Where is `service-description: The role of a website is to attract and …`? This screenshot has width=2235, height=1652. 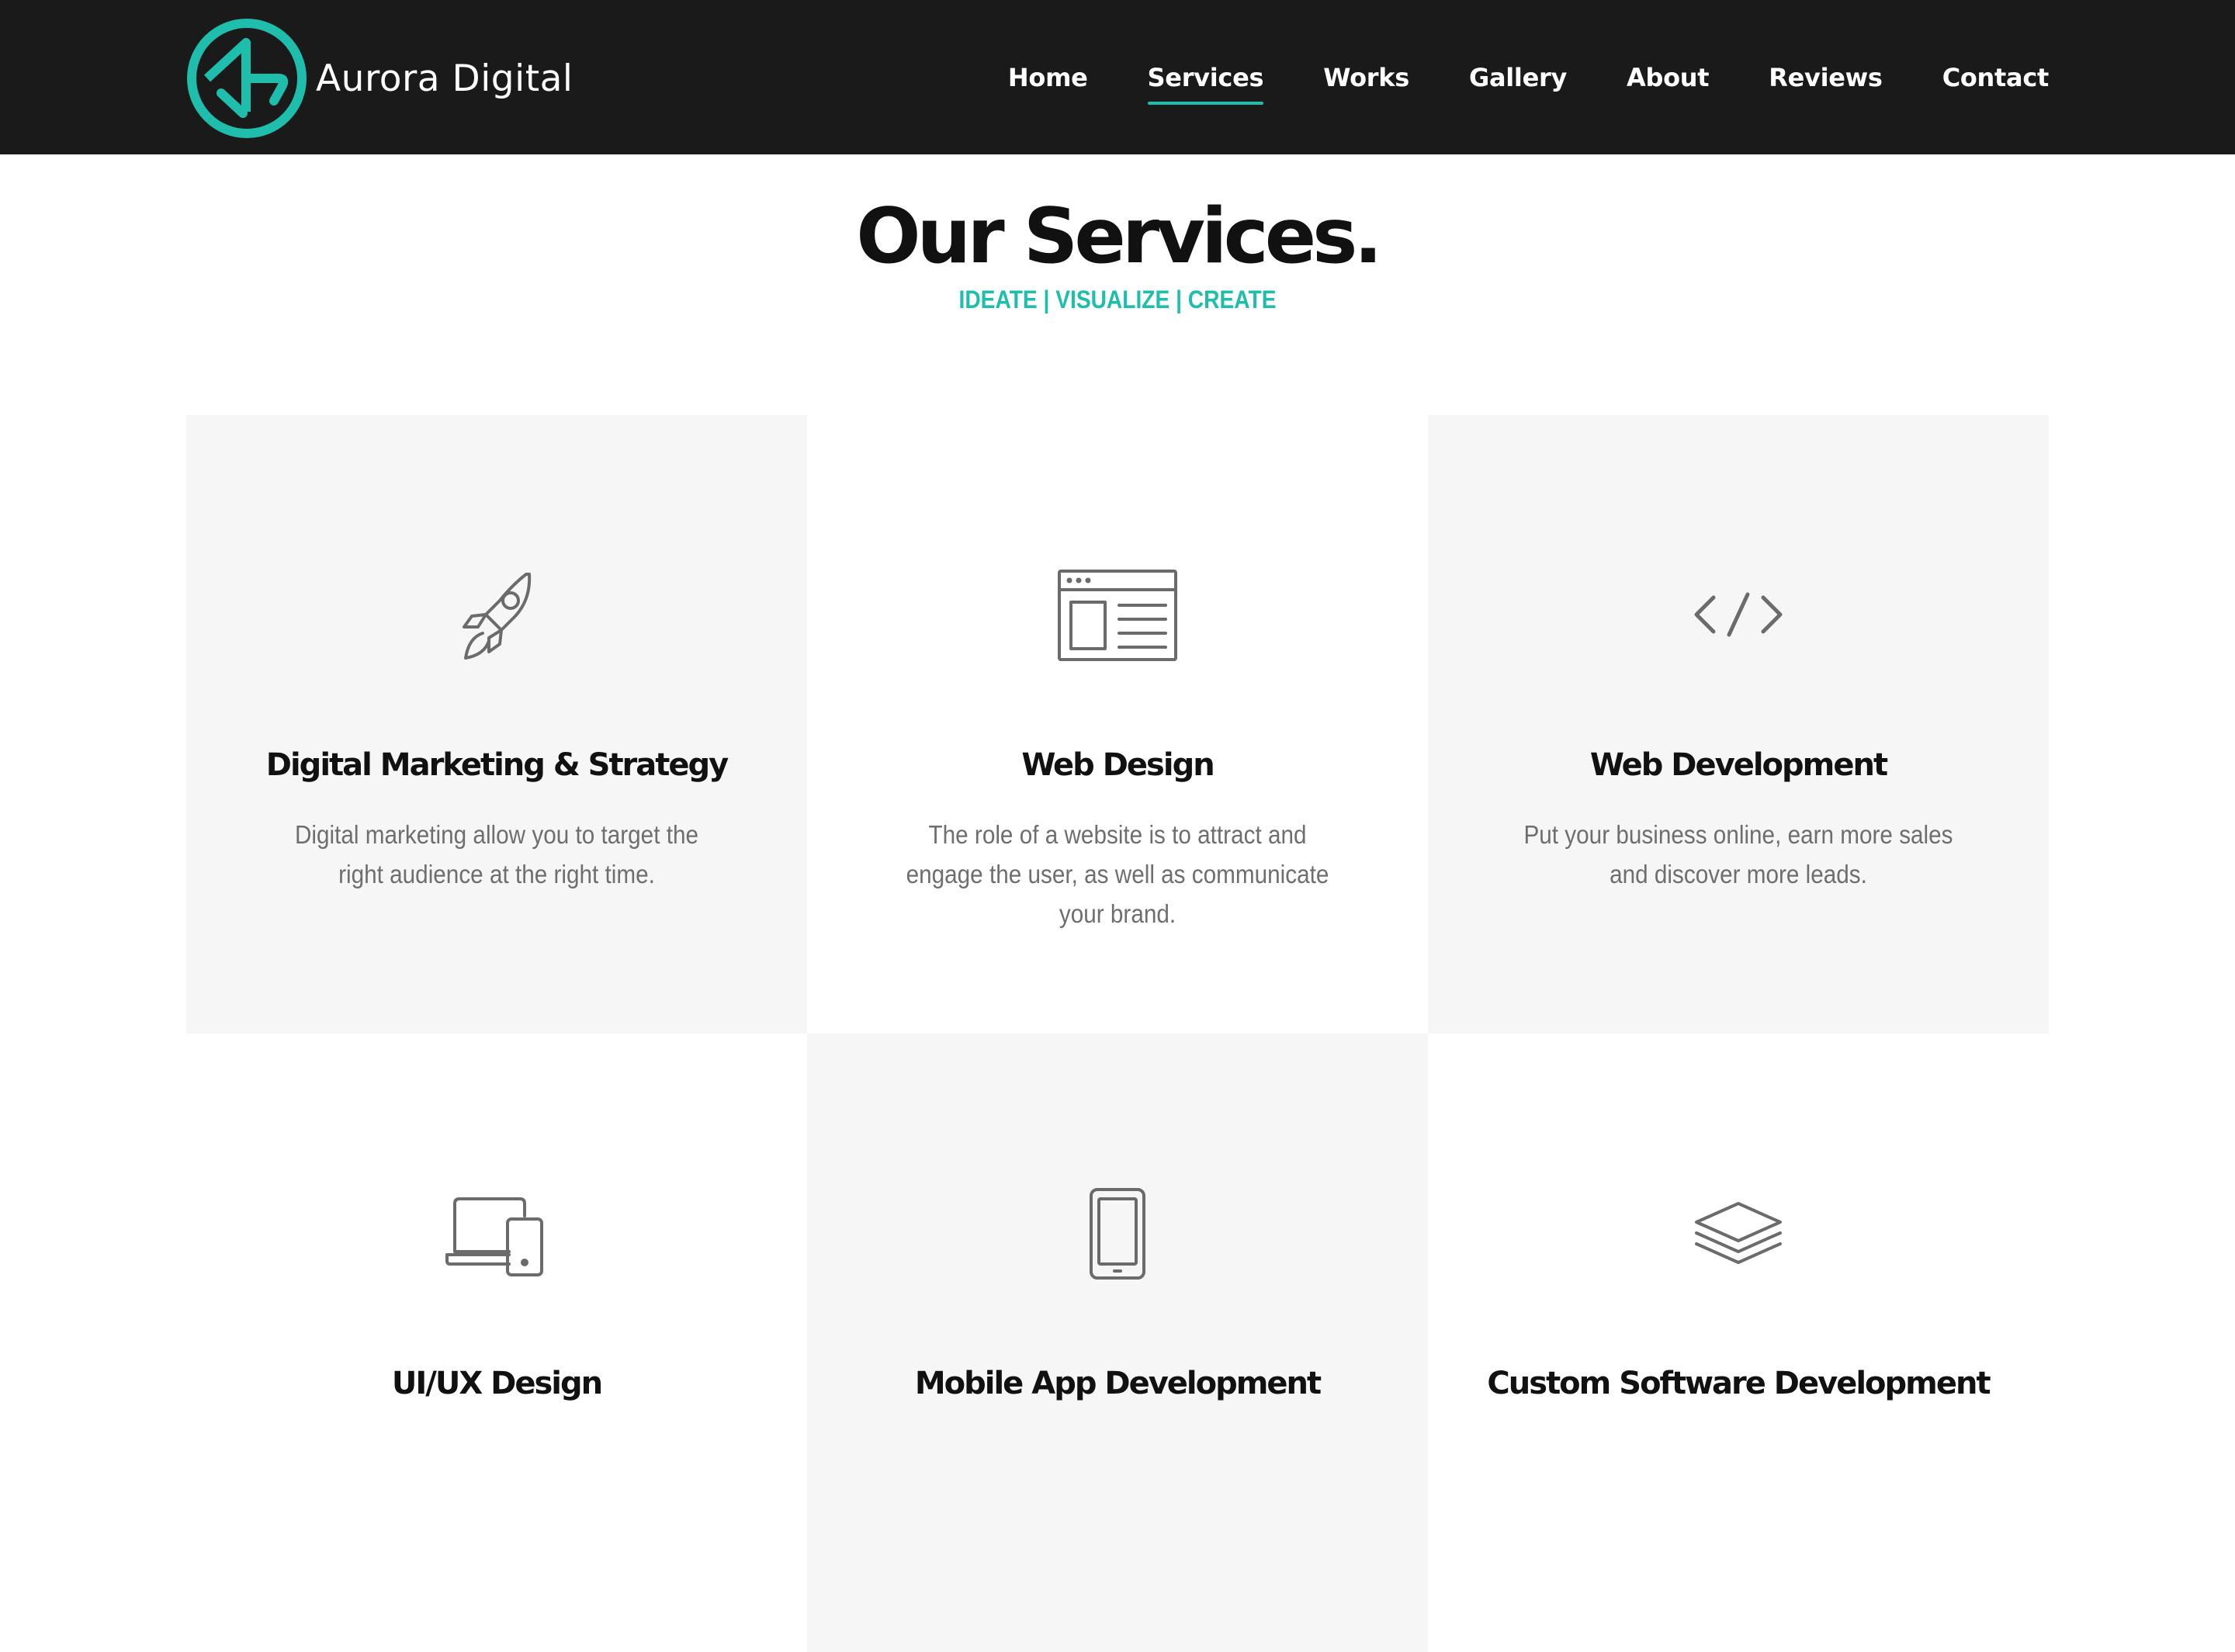 service-description: The role of a website is to attract and … is located at coordinates (1117, 874).